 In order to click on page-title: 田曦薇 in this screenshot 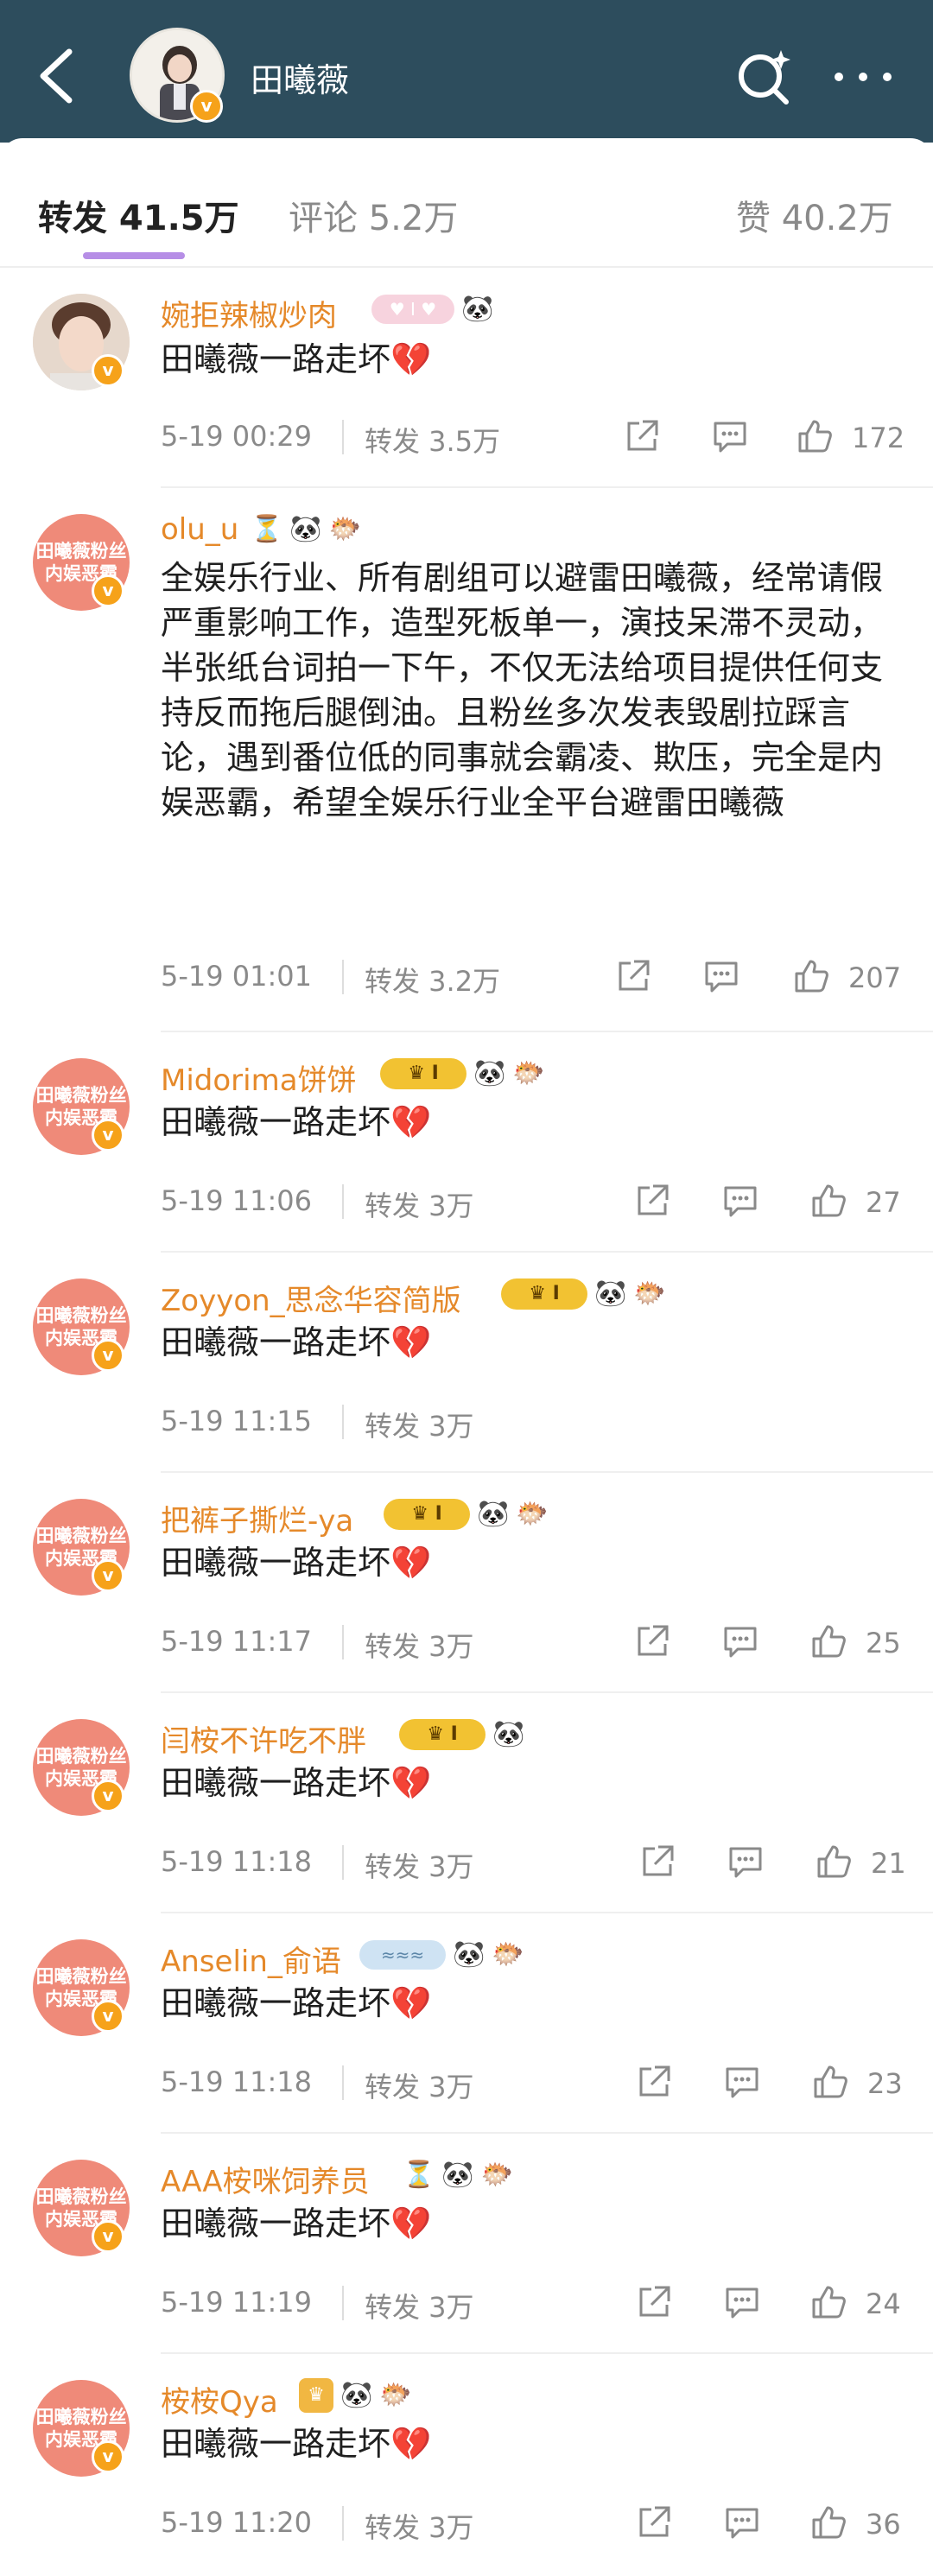, I will do `click(300, 80)`.